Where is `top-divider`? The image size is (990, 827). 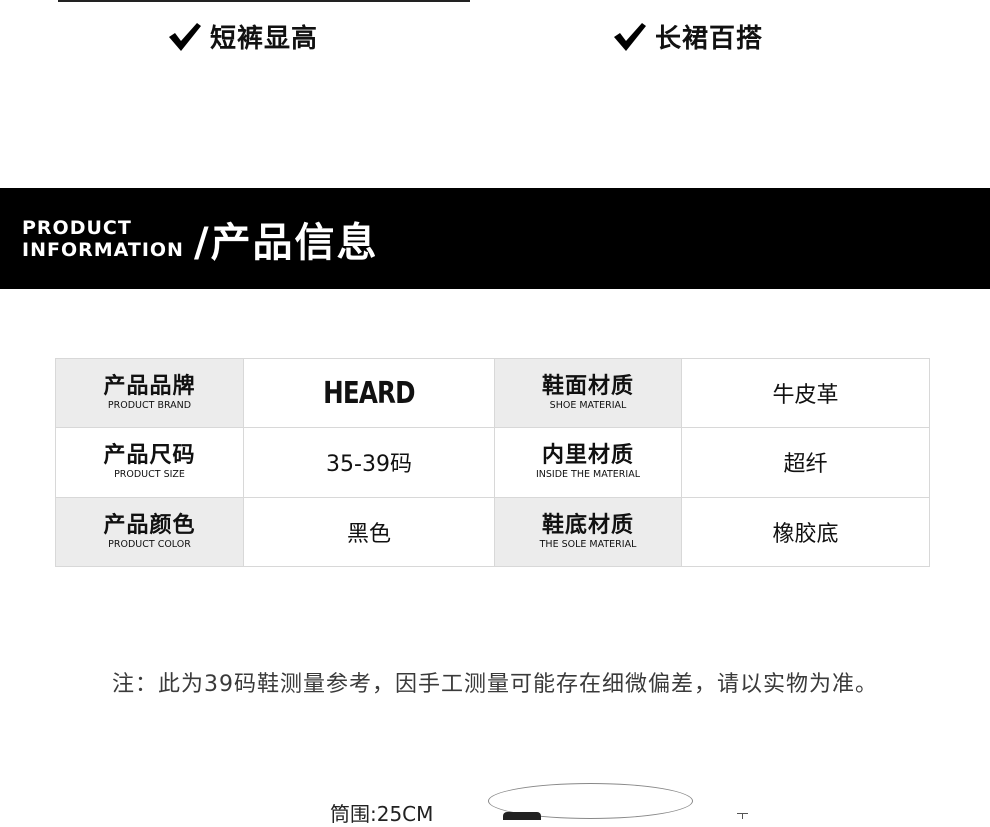 top-divider is located at coordinates (264, 1).